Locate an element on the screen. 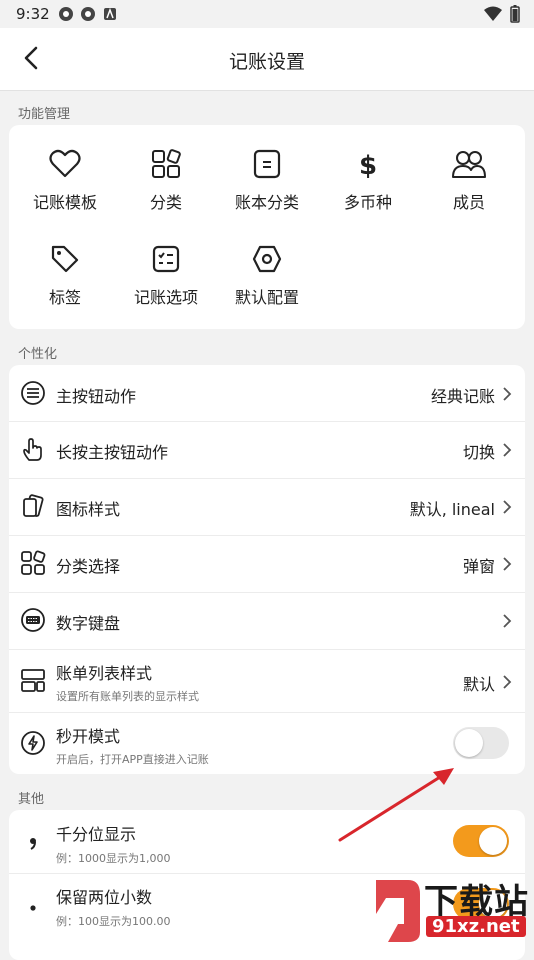  feature-item: $ 多币种 is located at coordinates (368, 180).